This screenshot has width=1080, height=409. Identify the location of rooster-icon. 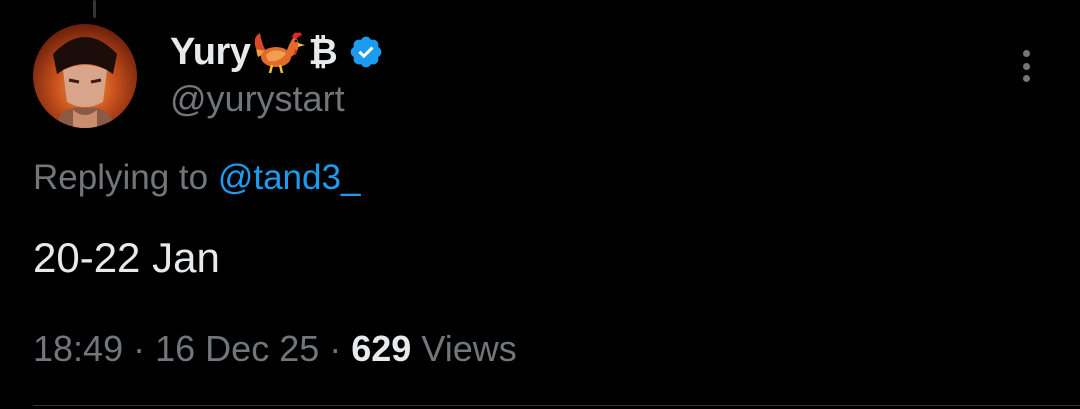
(279, 52).